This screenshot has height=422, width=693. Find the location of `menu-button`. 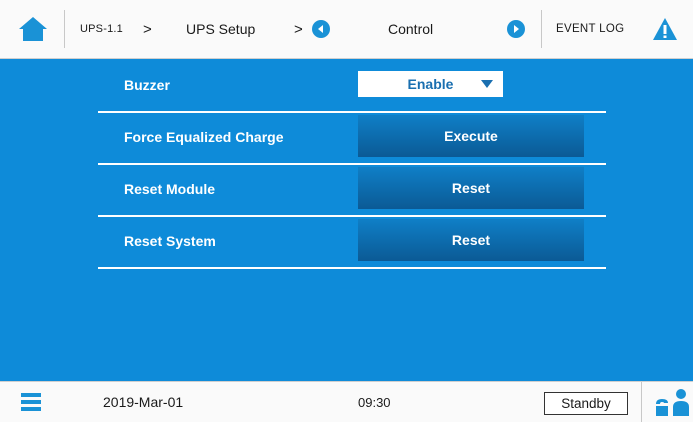

menu-button is located at coordinates (31, 402).